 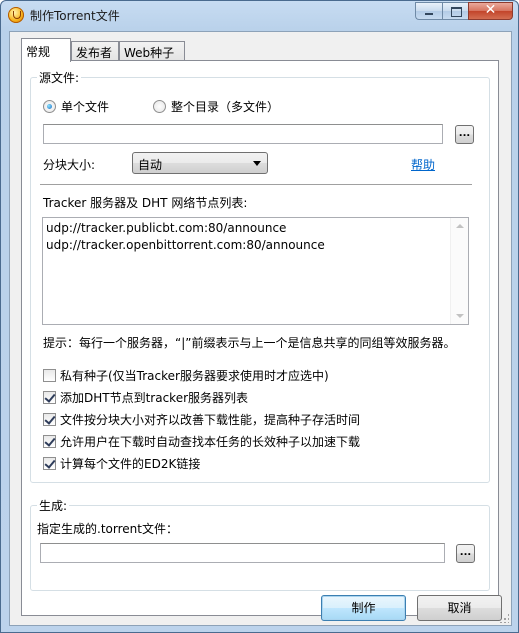 I want to click on tracker-hint: 提示：每行一个服务器，“|”前缀表示与上一个是信息共享的同组等效服务器。, so click(x=249, y=343).